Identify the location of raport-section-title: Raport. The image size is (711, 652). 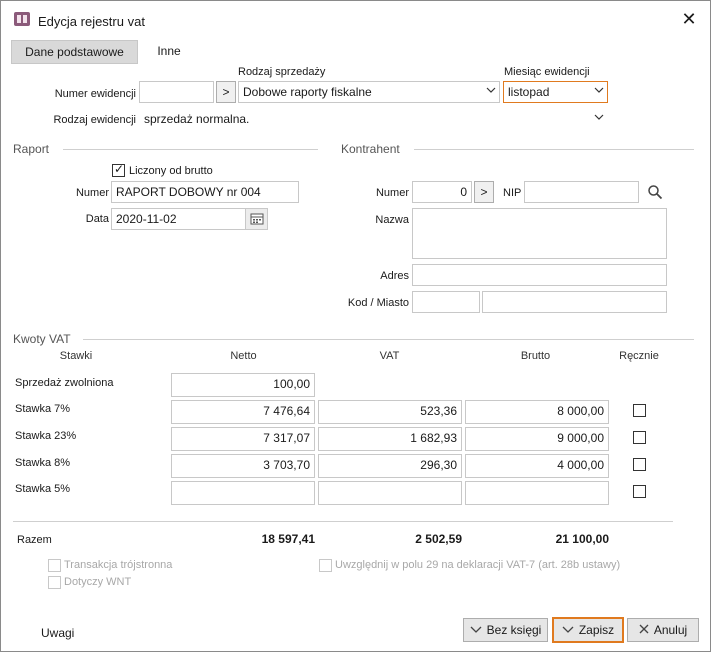
(31, 149).